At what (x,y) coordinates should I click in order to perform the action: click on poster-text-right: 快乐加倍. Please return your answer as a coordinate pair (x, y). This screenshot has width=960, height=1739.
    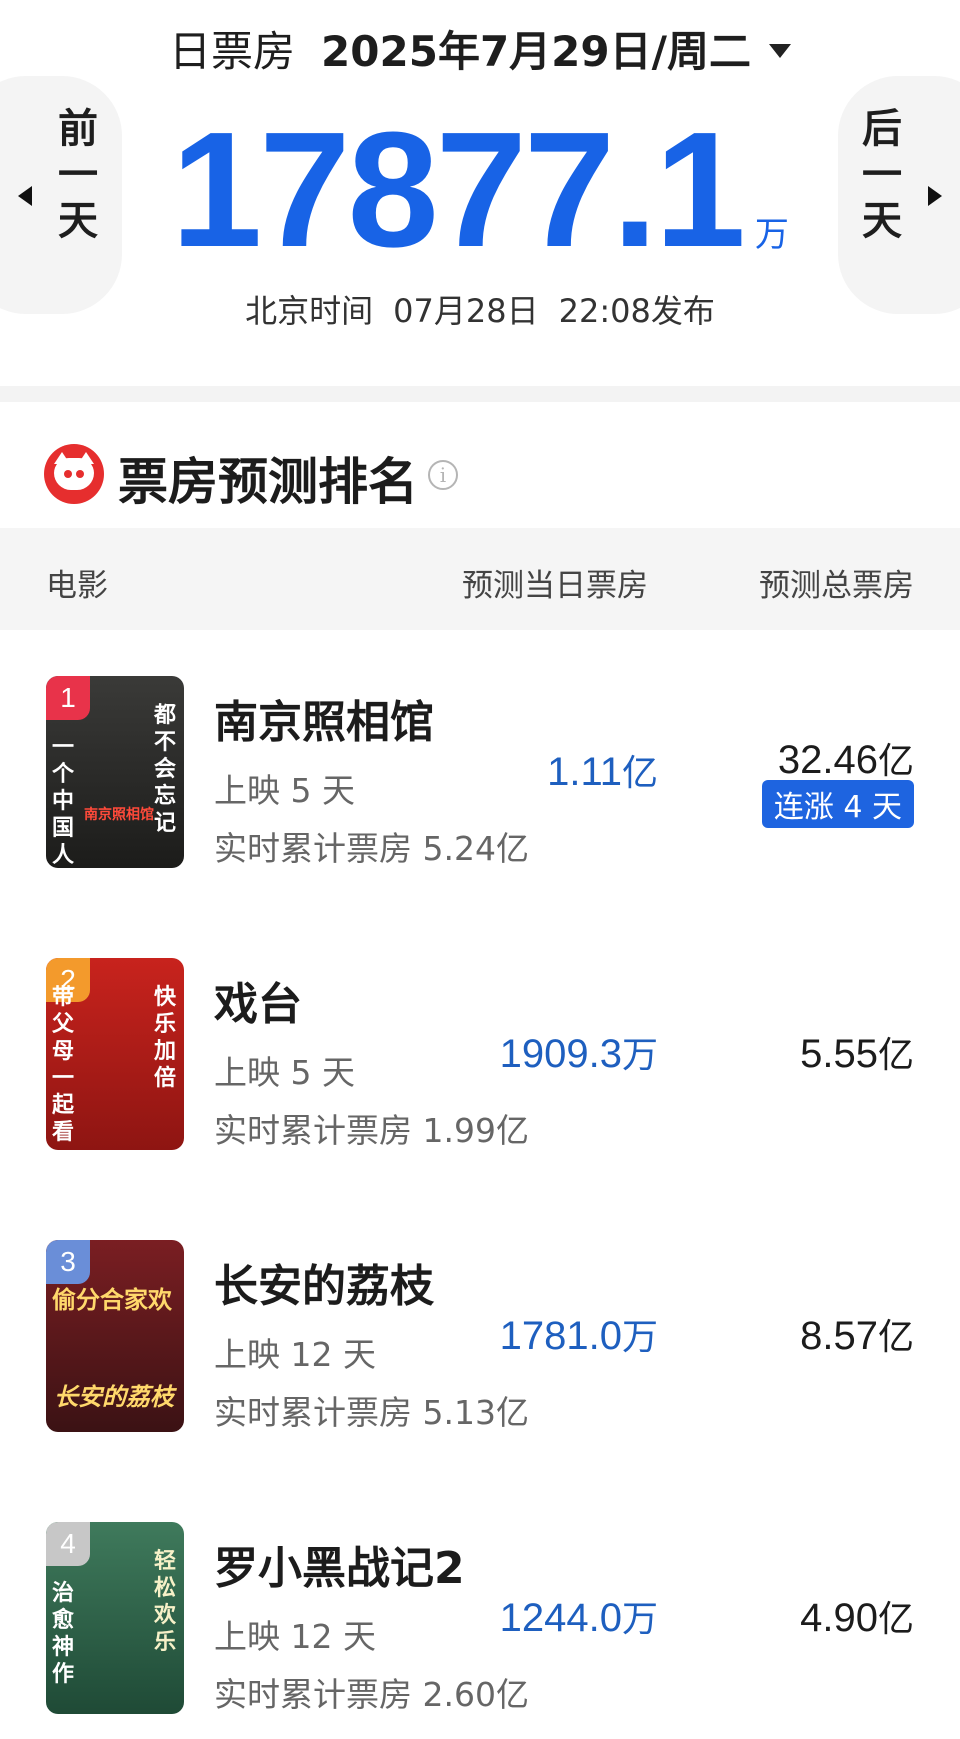
    Looking at the image, I should click on (164, 1038).